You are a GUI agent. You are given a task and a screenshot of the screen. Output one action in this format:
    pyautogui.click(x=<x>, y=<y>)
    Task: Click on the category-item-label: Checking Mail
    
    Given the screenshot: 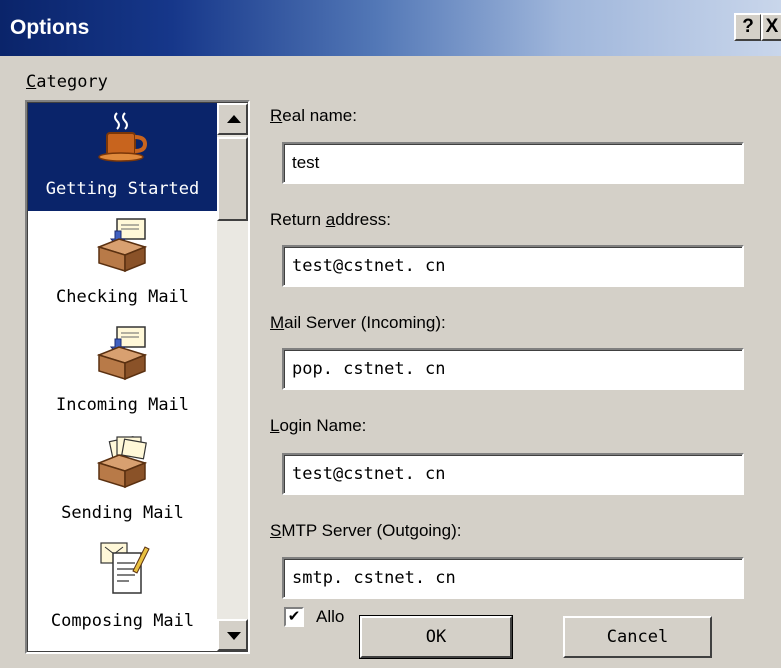 What is the action you would take?
    pyautogui.click(x=122, y=297)
    